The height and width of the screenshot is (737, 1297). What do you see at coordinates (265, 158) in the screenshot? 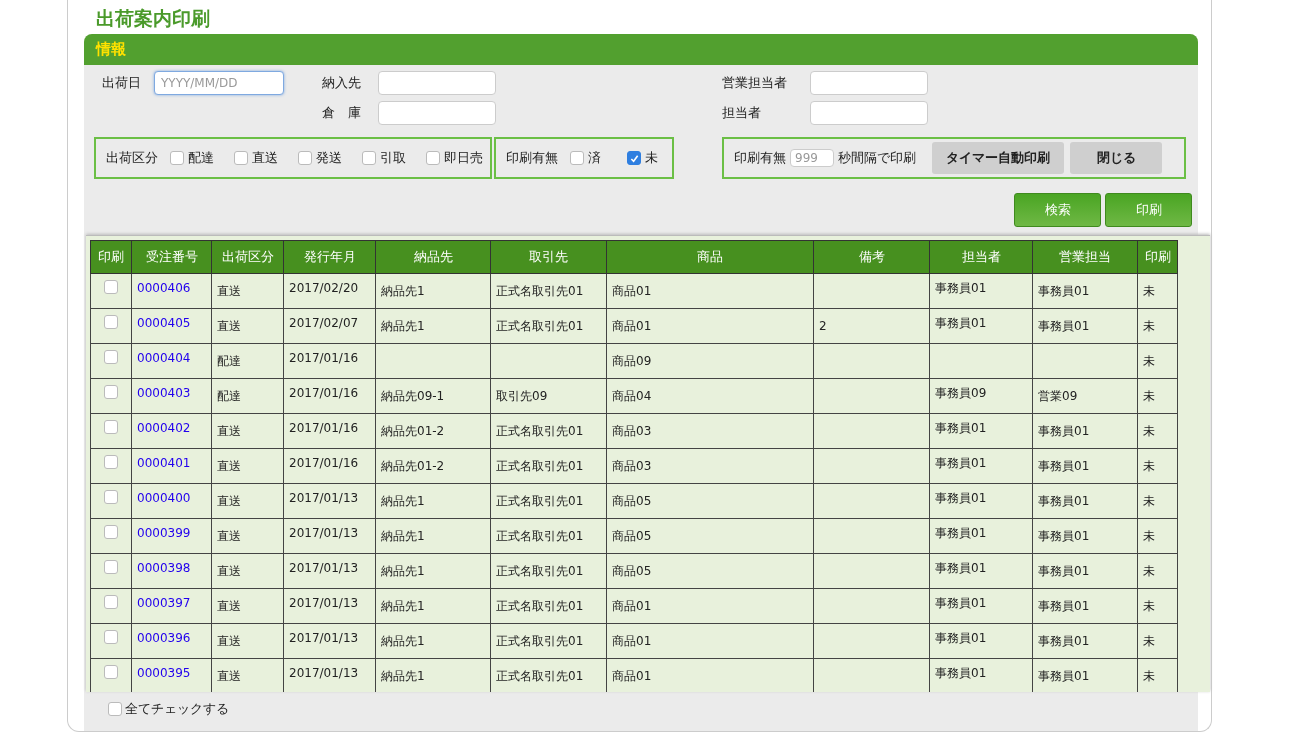
I see `option-label: 直送` at bounding box center [265, 158].